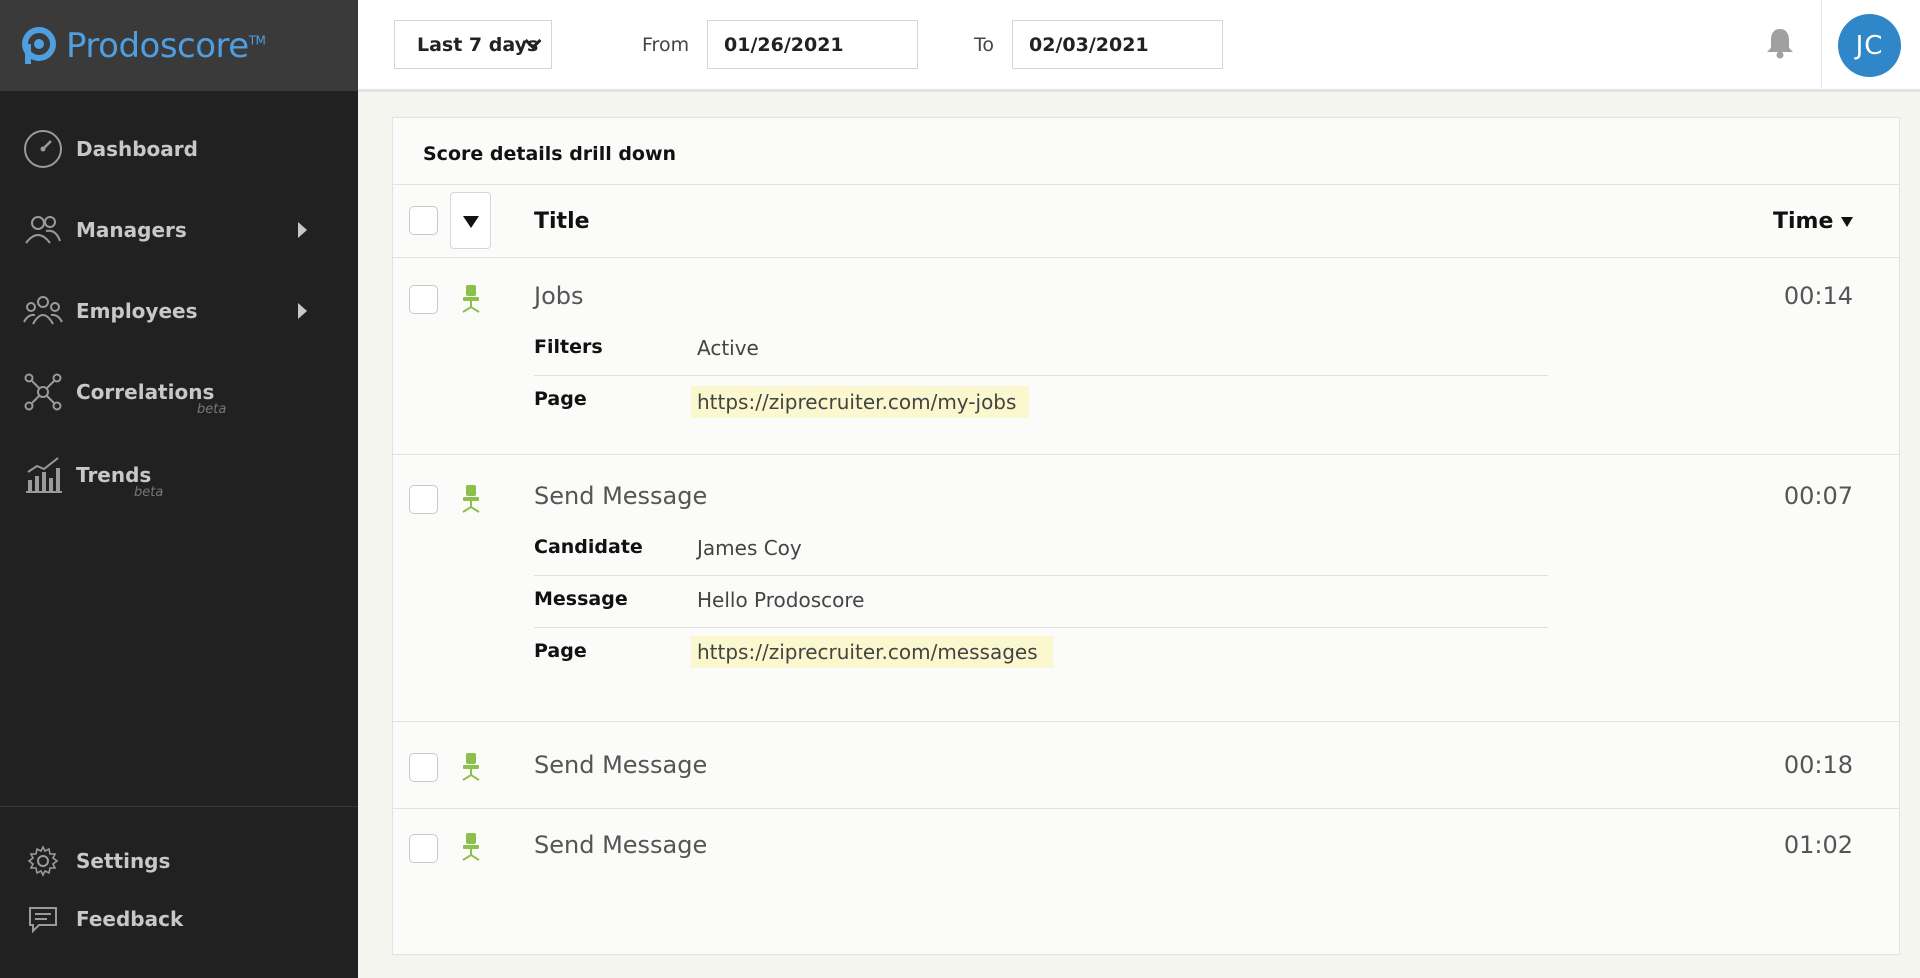 The width and height of the screenshot is (1920, 978). I want to click on sidebar-item-label: Correlations beta, so click(151, 398).